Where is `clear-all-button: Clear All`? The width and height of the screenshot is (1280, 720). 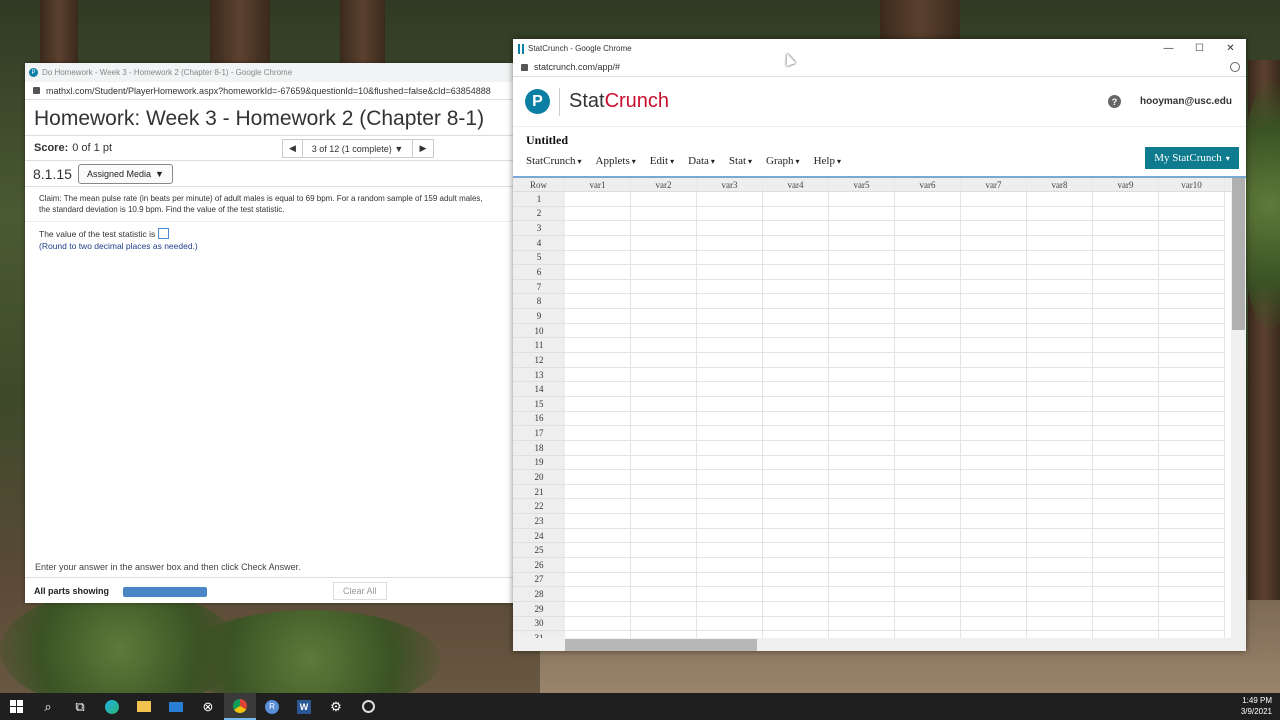
clear-all-button: Clear All is located at coordinates (360, 591).